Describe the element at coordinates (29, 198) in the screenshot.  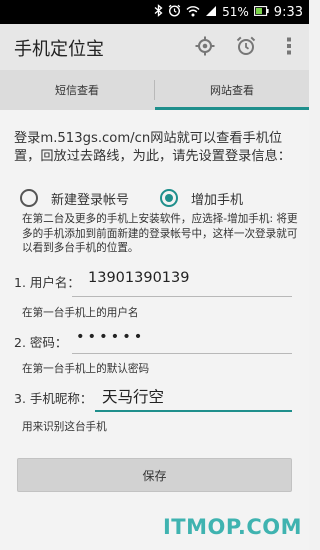
I see `new-account-radio` at that location.